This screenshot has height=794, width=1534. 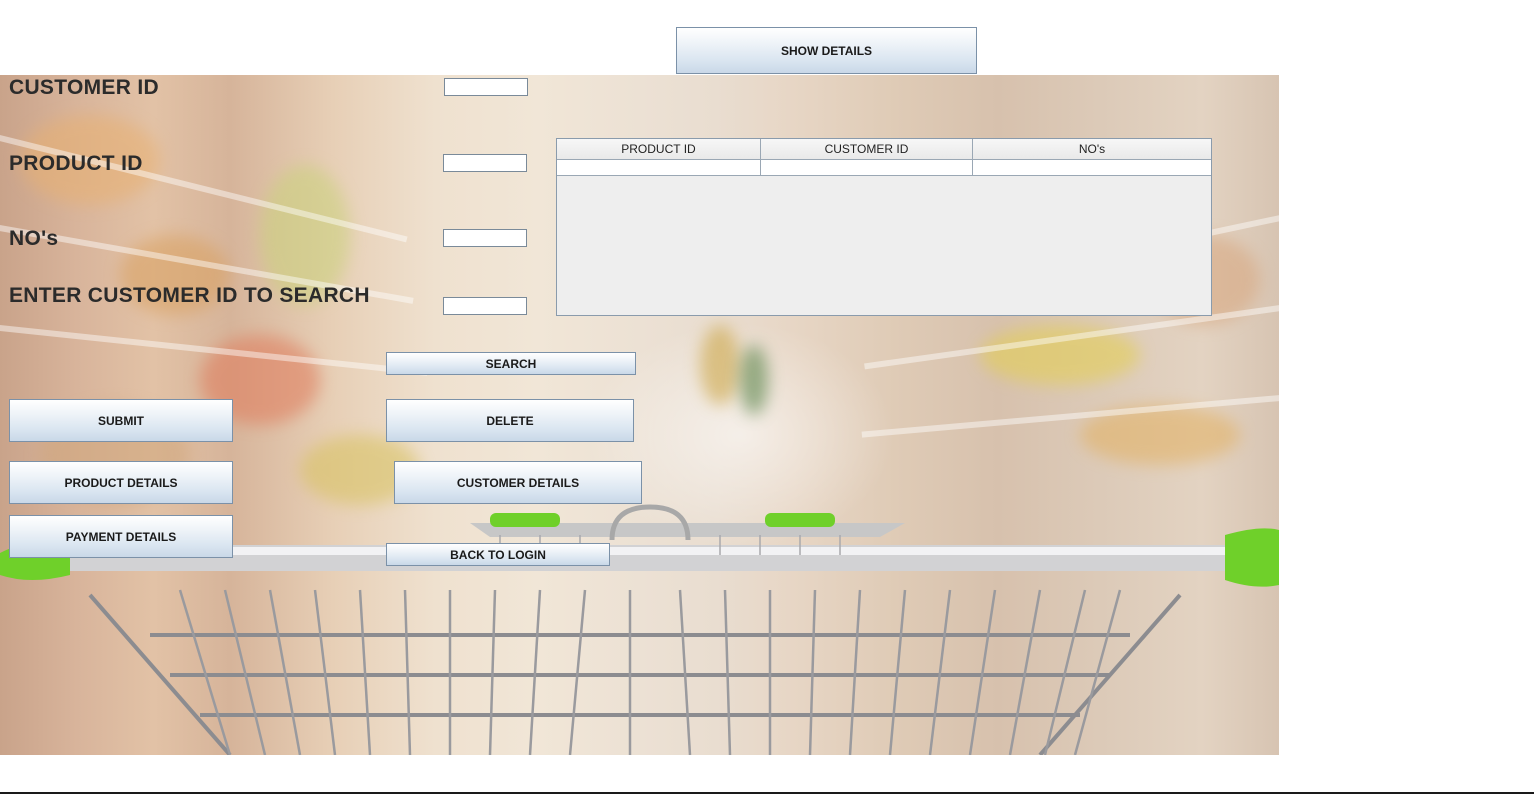 I want to click on product-id-input, so click(x=485, y=163).